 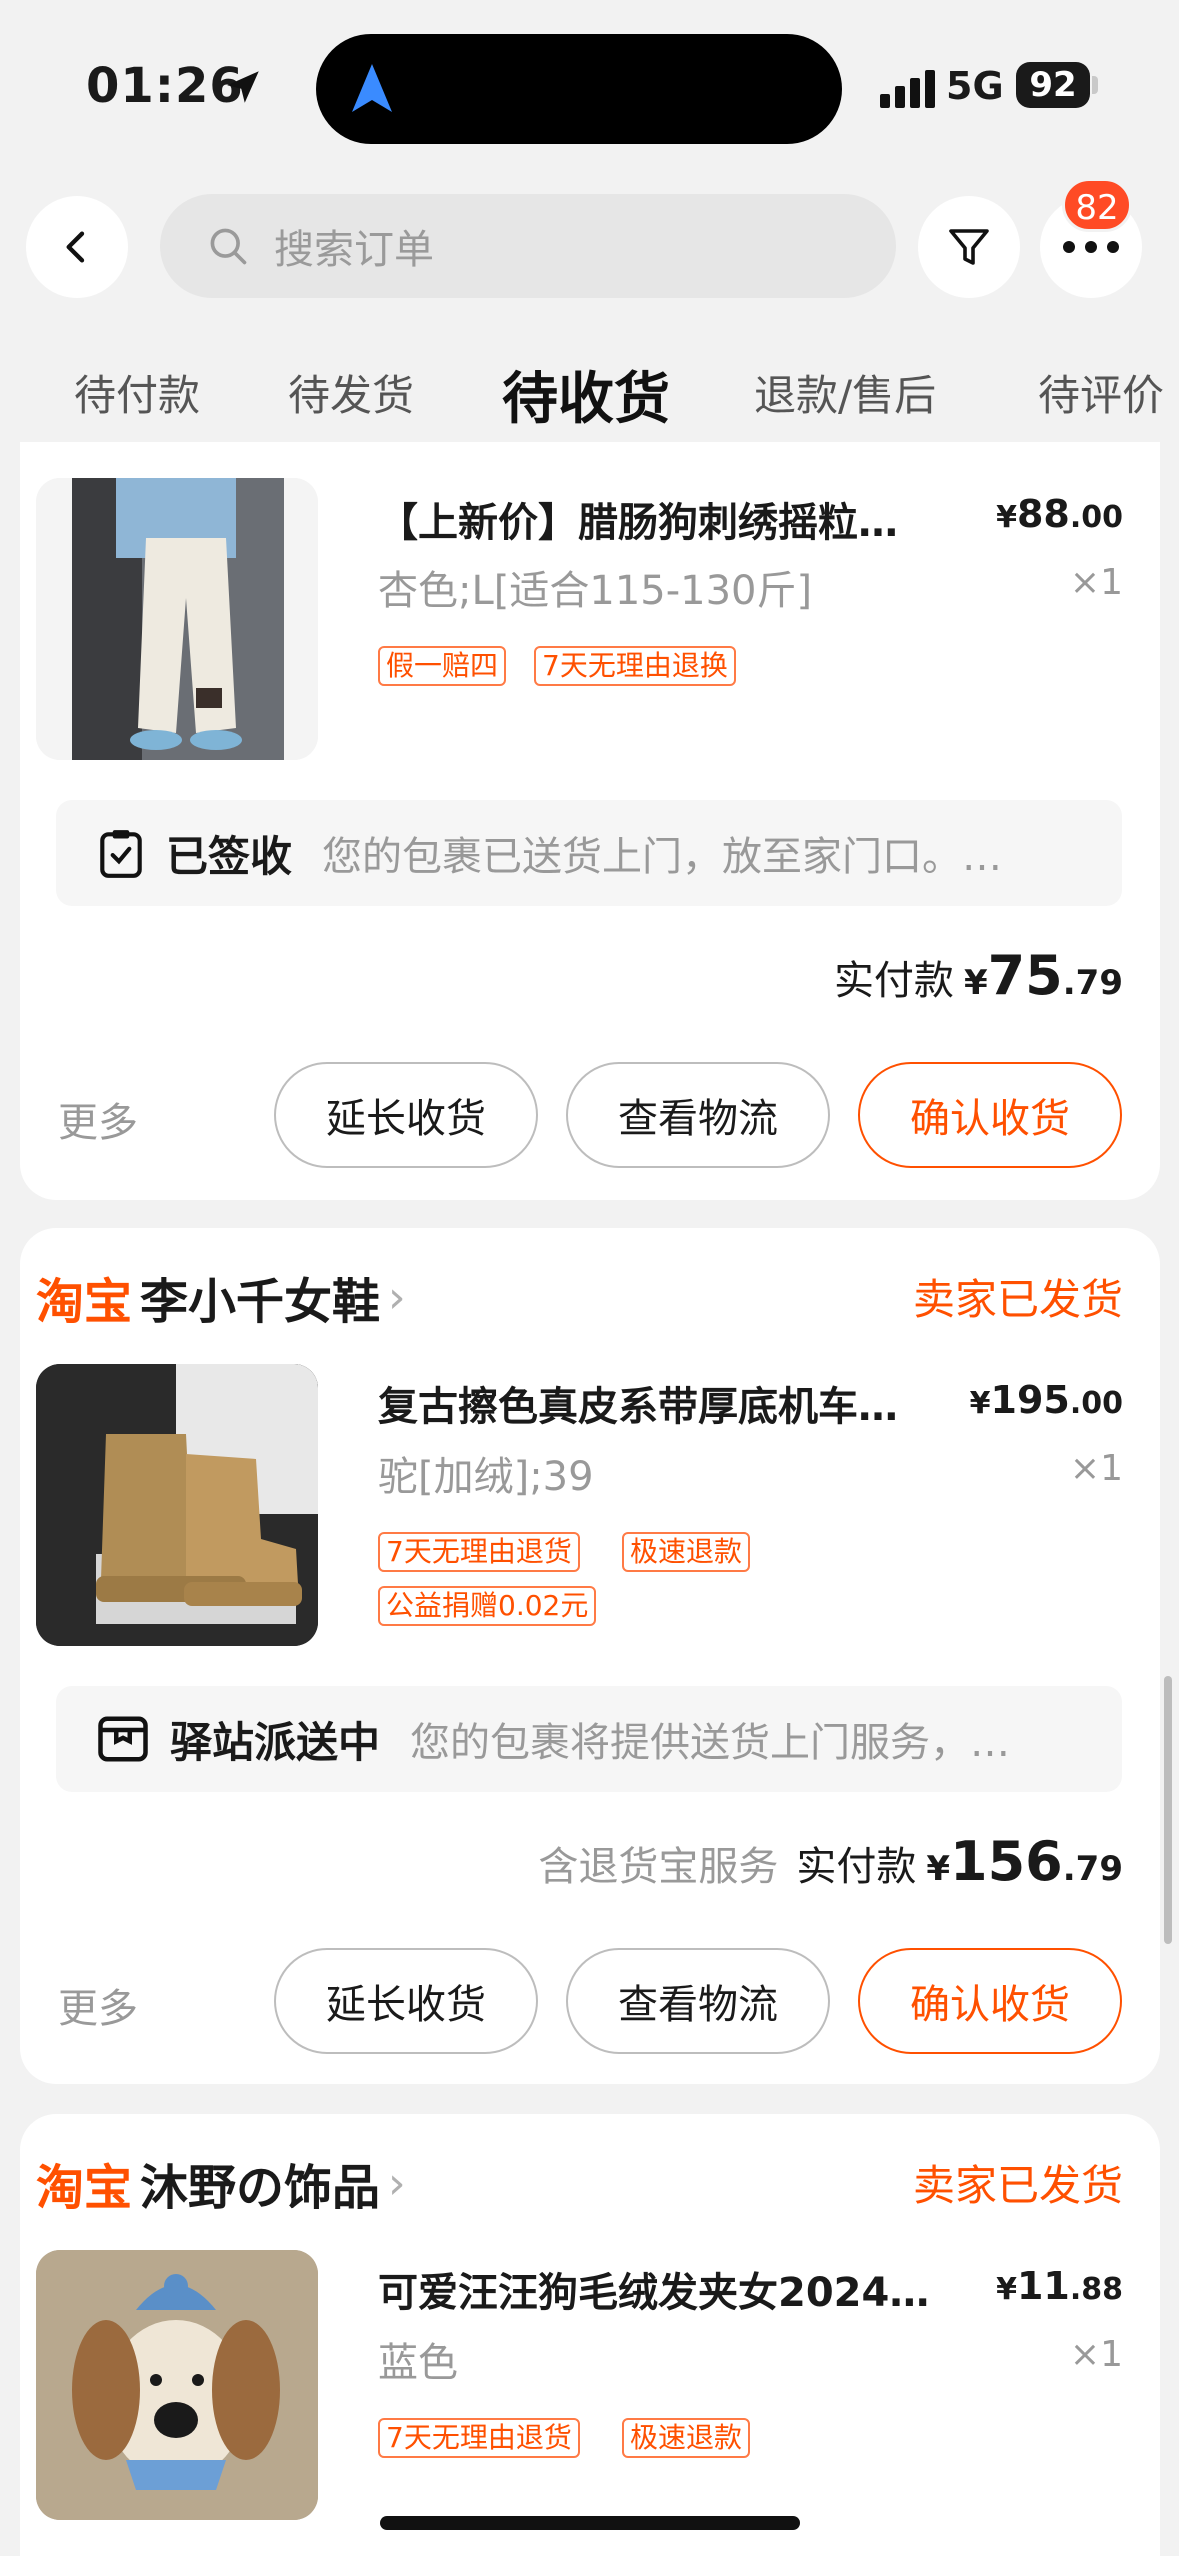 I want to click on product-price: ¥88.00, so click(x=1059, y=514).